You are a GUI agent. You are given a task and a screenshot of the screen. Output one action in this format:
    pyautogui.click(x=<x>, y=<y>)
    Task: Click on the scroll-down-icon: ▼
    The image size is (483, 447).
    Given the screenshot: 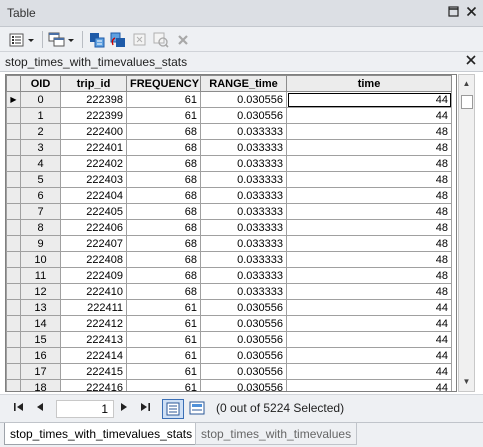 What is the action you would take?
    pyautogui.click(x=466, y=382)
    